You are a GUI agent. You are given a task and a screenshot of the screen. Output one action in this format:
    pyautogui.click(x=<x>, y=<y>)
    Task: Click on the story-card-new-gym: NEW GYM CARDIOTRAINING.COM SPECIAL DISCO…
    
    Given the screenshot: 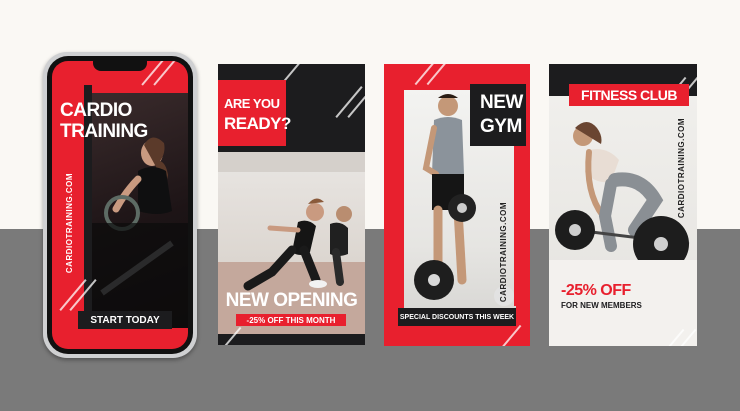 What is the action you would take?
    pyautogui.click(x=457, y=205)
    